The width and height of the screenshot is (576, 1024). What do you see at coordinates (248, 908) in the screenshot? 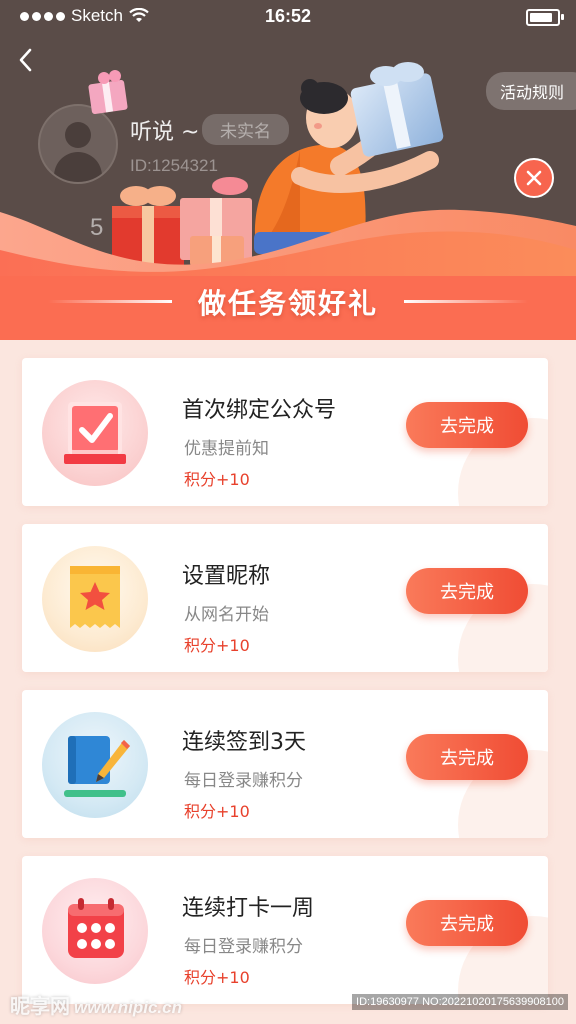
I see `task-title: 连续打卡一周` at bounding box center [248, 908].